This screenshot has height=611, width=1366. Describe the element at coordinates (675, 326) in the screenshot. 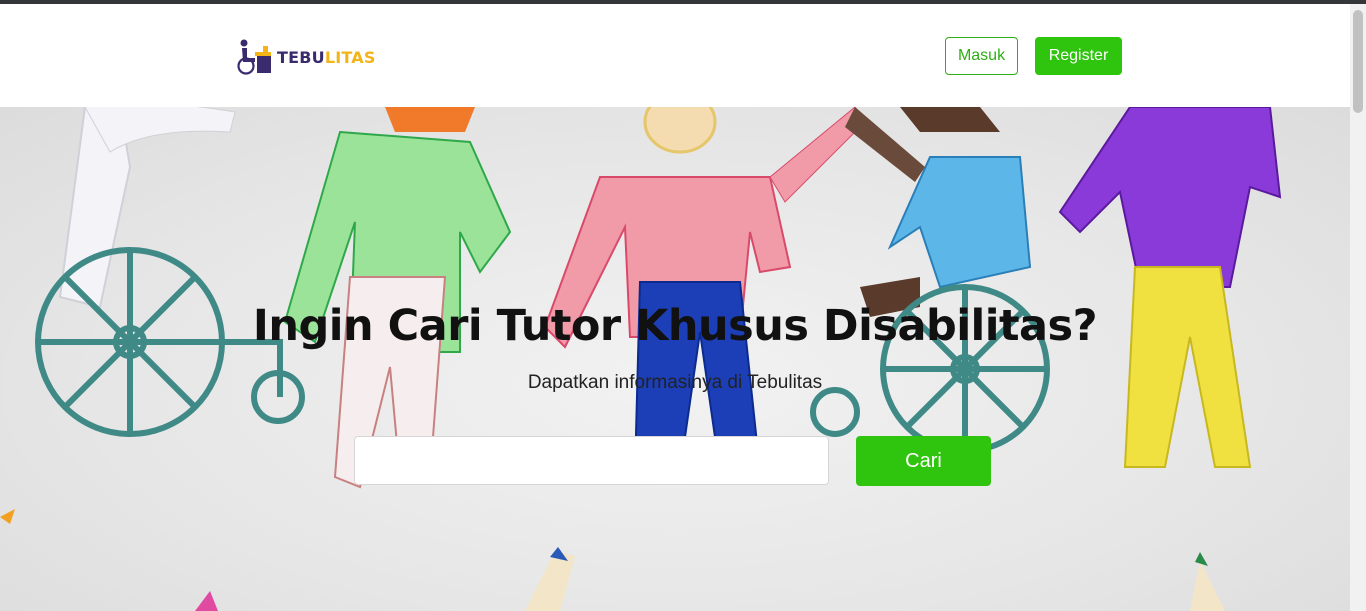

I see `hero-title: Ingin Cari Tutor Khusus Disabilitas?` at that location.